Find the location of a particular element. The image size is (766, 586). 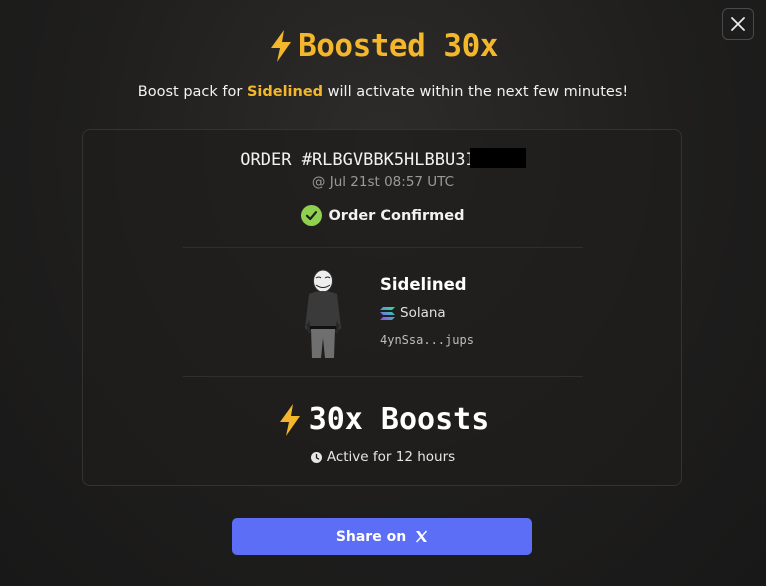

check-circle-icon is located at coordinates (312, 215).